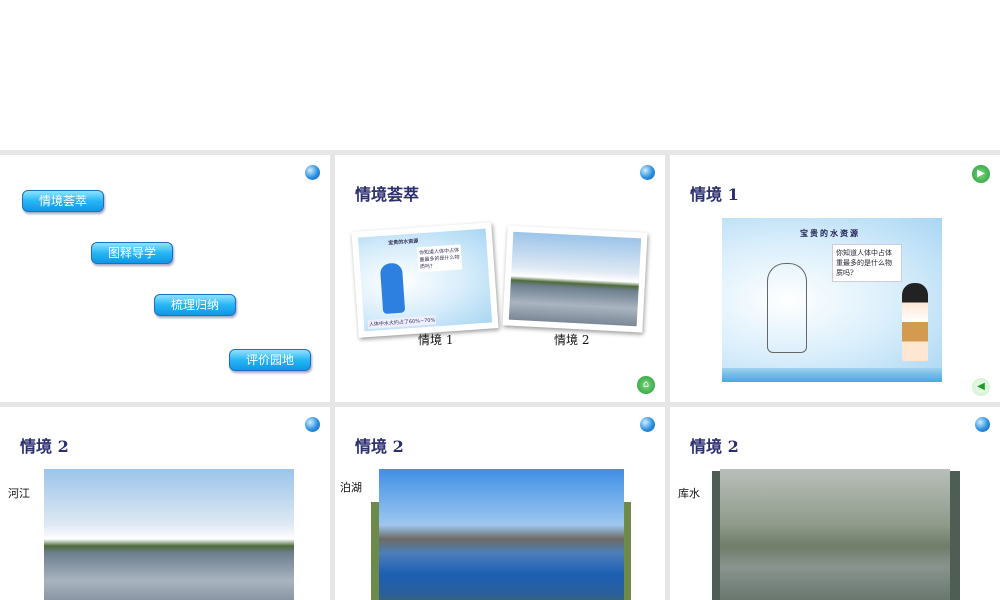 Image resolution: width=1000 pixels, height=600 pixels. What do you see at coordinates (915, 322) in the screenshot?
I see `teacher-character` at bounding box center [915, 322].